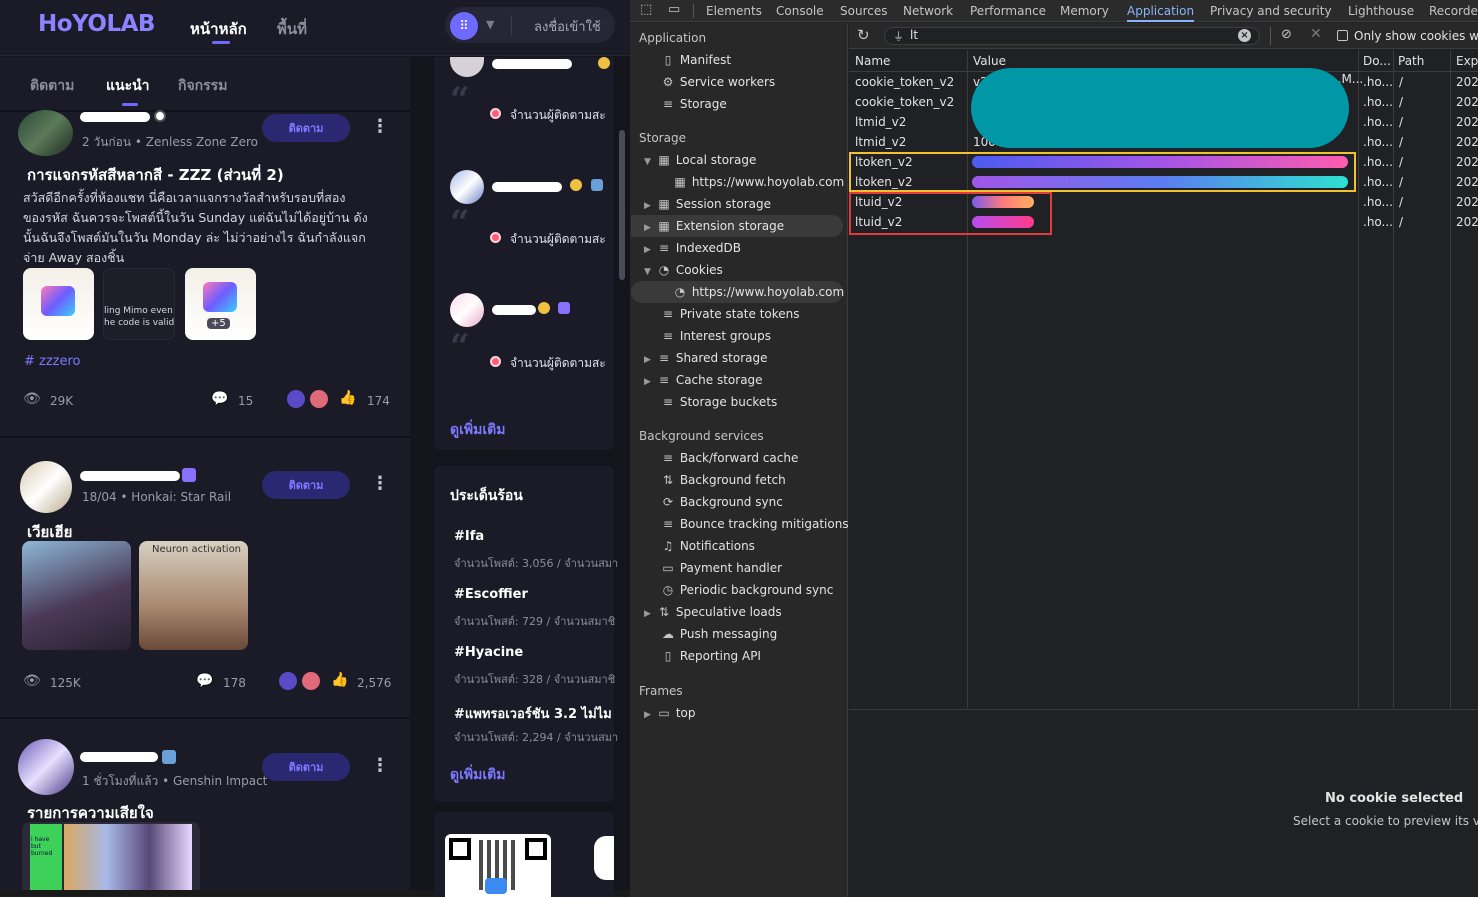 The height and width of the screenshot is (897, 1478). Describe the element at coordinates (491, 594) in the screenshot. I see `topic-tag: #Escoffier` at that location.